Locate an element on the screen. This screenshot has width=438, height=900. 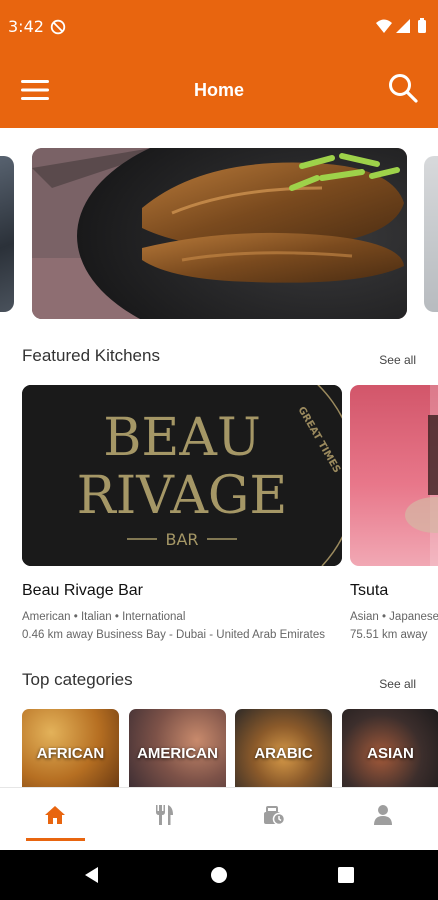
fork-knife-icon is located at coordinates (164, 815).